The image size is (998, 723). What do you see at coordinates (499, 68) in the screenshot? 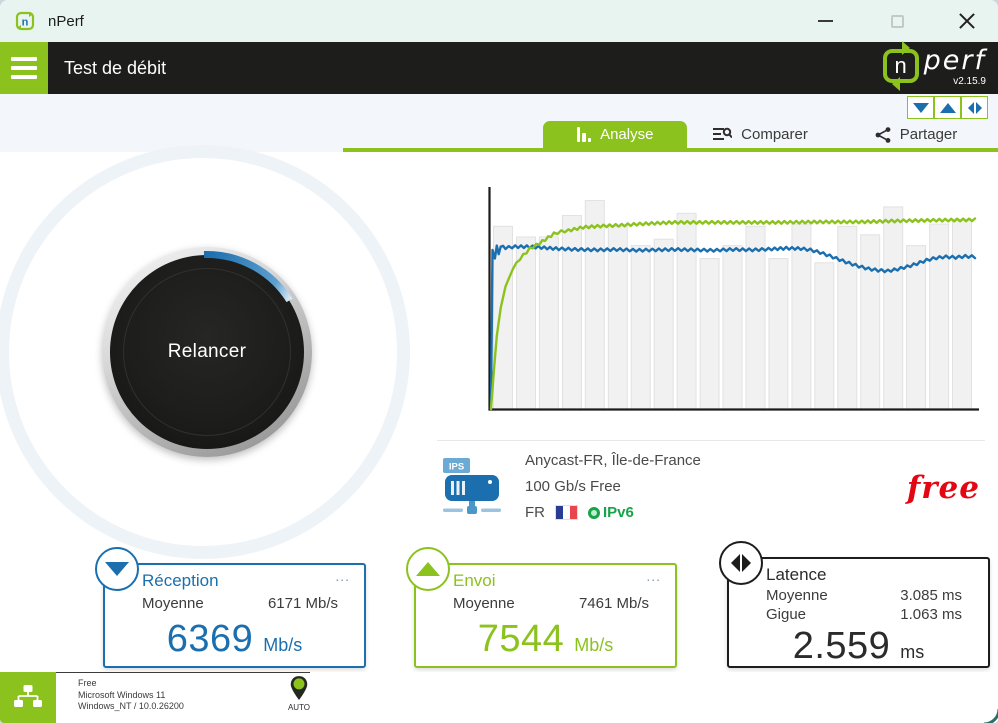
I see `app-header: Test de débit n perf v2.15.9` at bounding box center [499, 68].